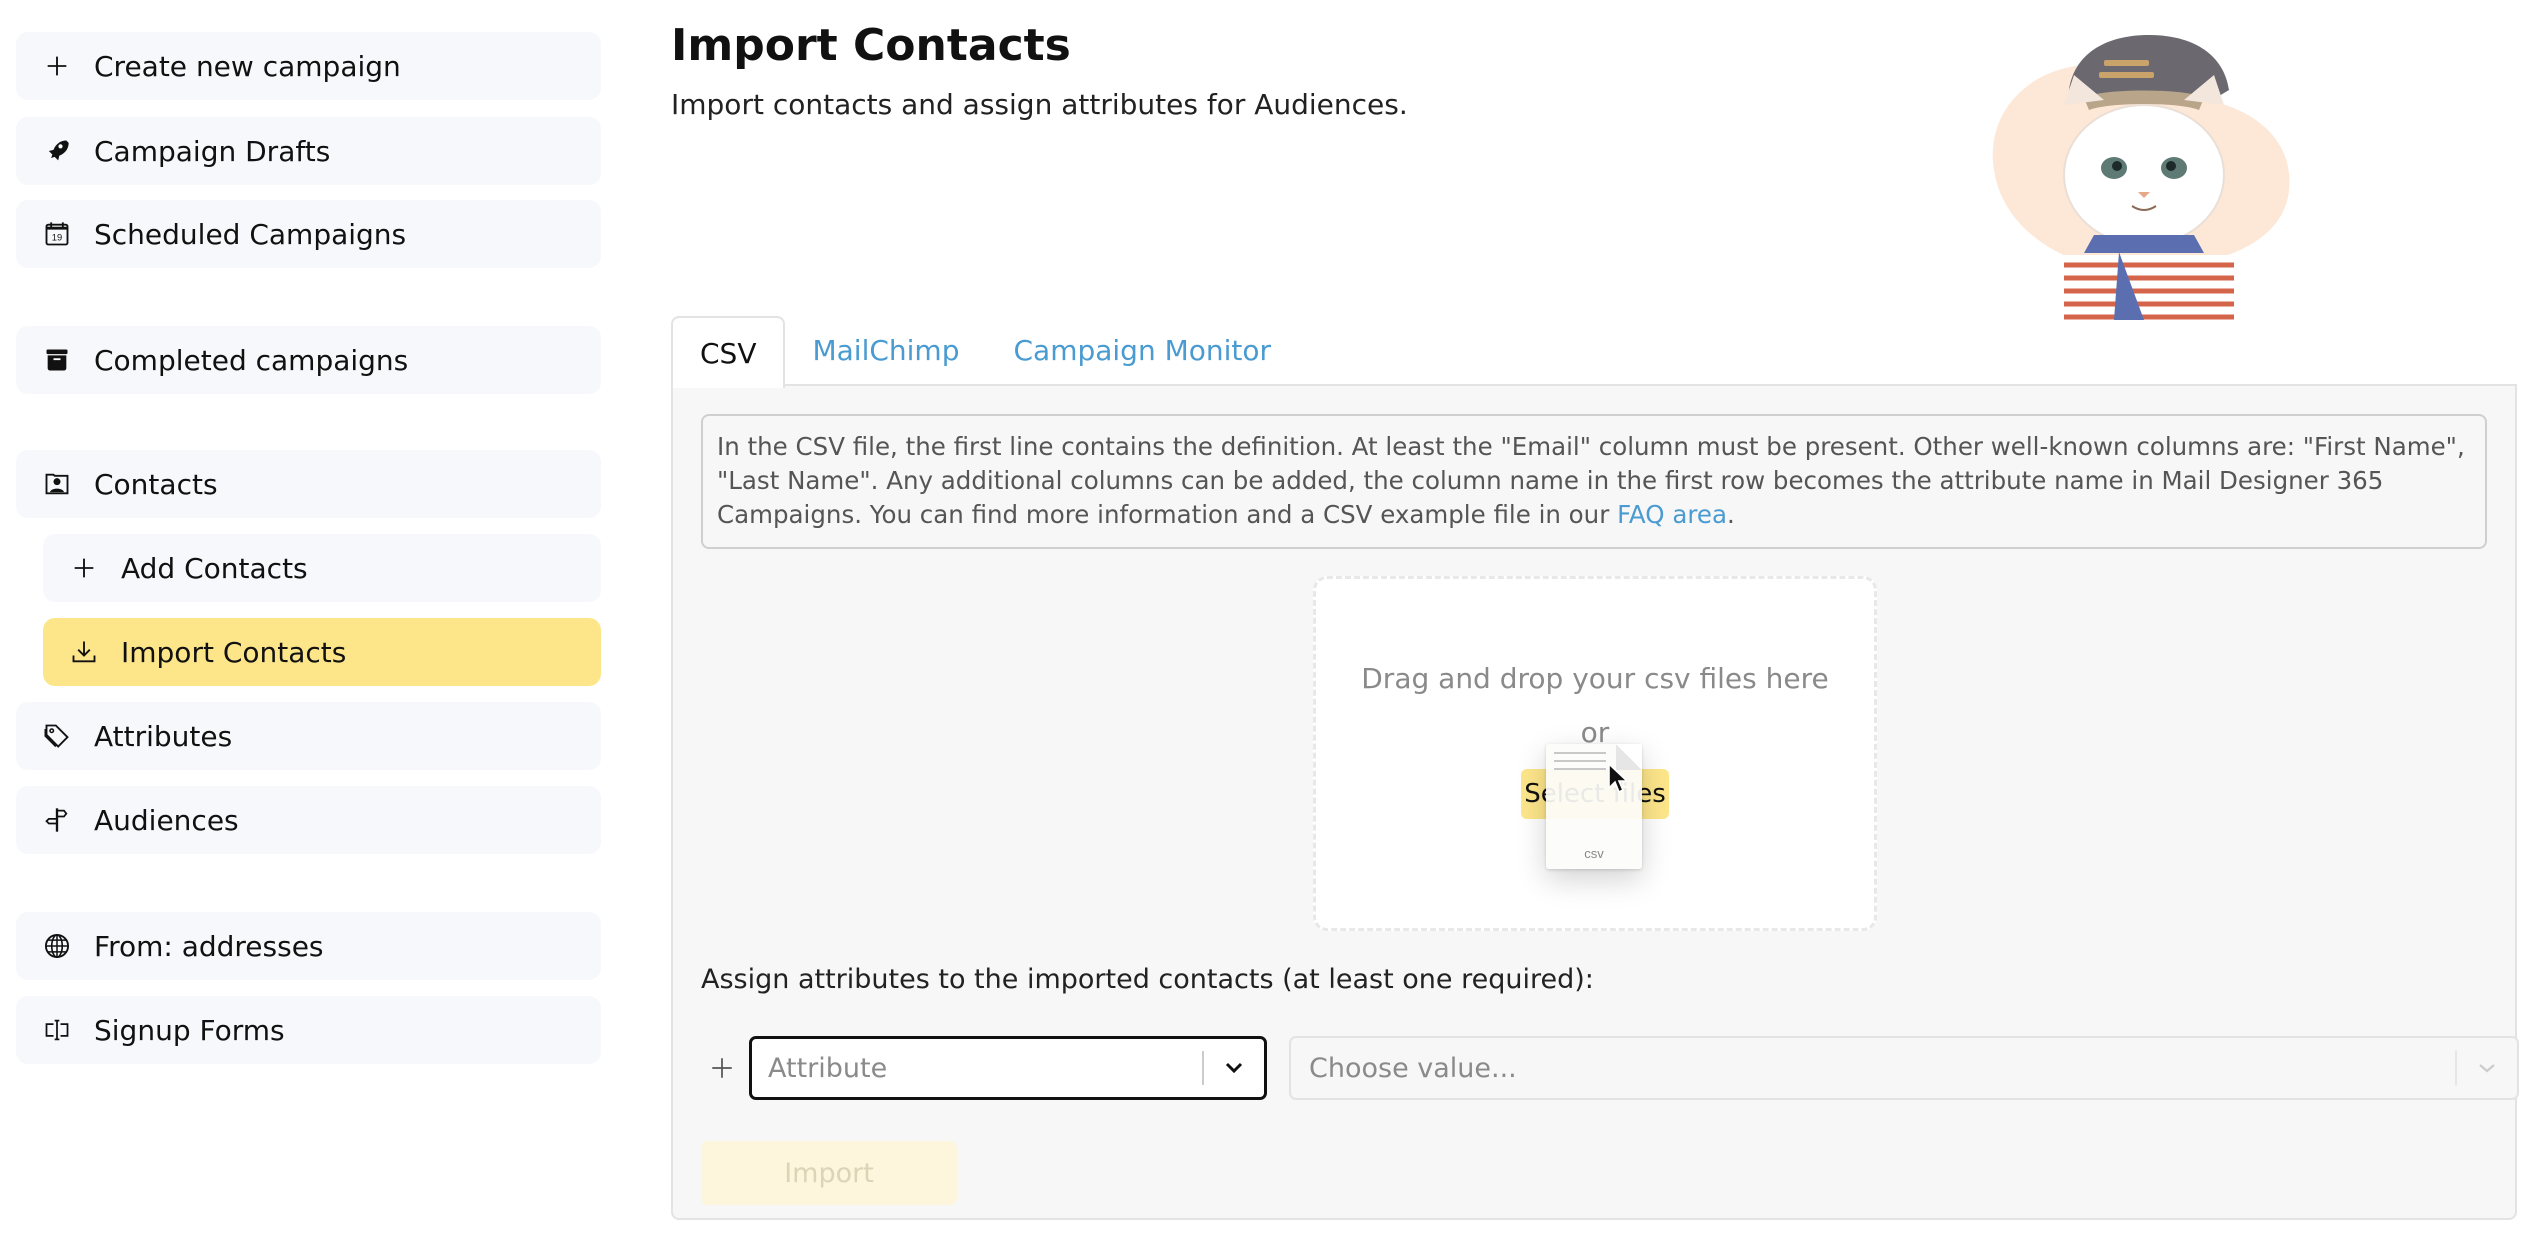 The height and width of the screenshot is (1238, 2521). What do you see at coordinates (829, 1173) in the screenshot?
I see `import-button: Import` at bounding box center [829, 1173].